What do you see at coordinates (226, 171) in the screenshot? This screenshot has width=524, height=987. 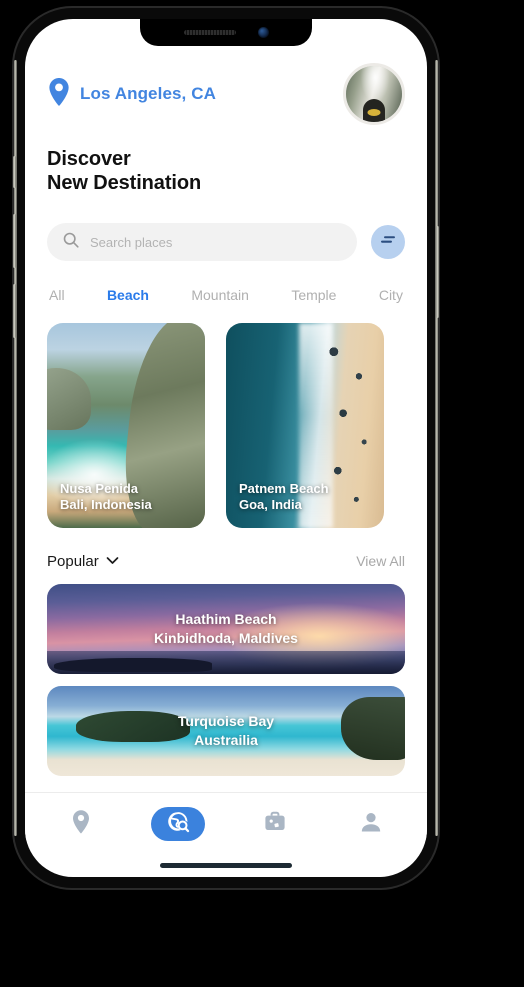 I see `page-title: Discover New Destination` at bounding box center [226, 171].